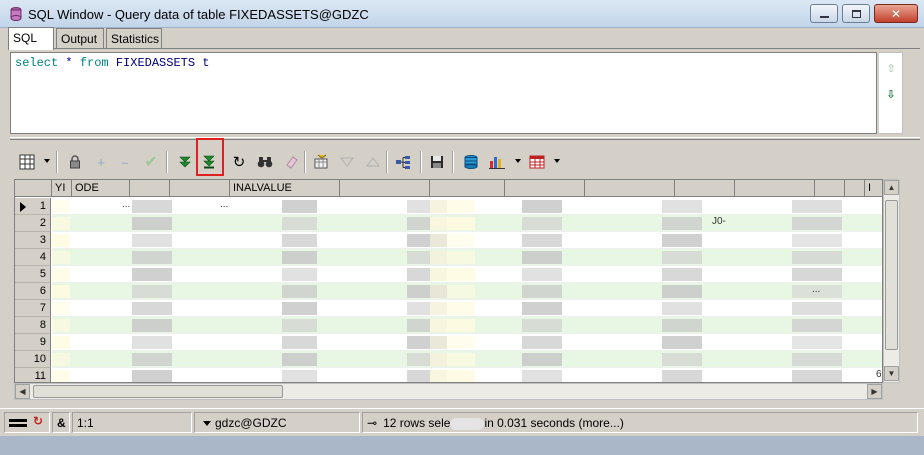  Describe the element at coordinates (33, 359) in the screenshot. I see `row-number: 10` at that location.